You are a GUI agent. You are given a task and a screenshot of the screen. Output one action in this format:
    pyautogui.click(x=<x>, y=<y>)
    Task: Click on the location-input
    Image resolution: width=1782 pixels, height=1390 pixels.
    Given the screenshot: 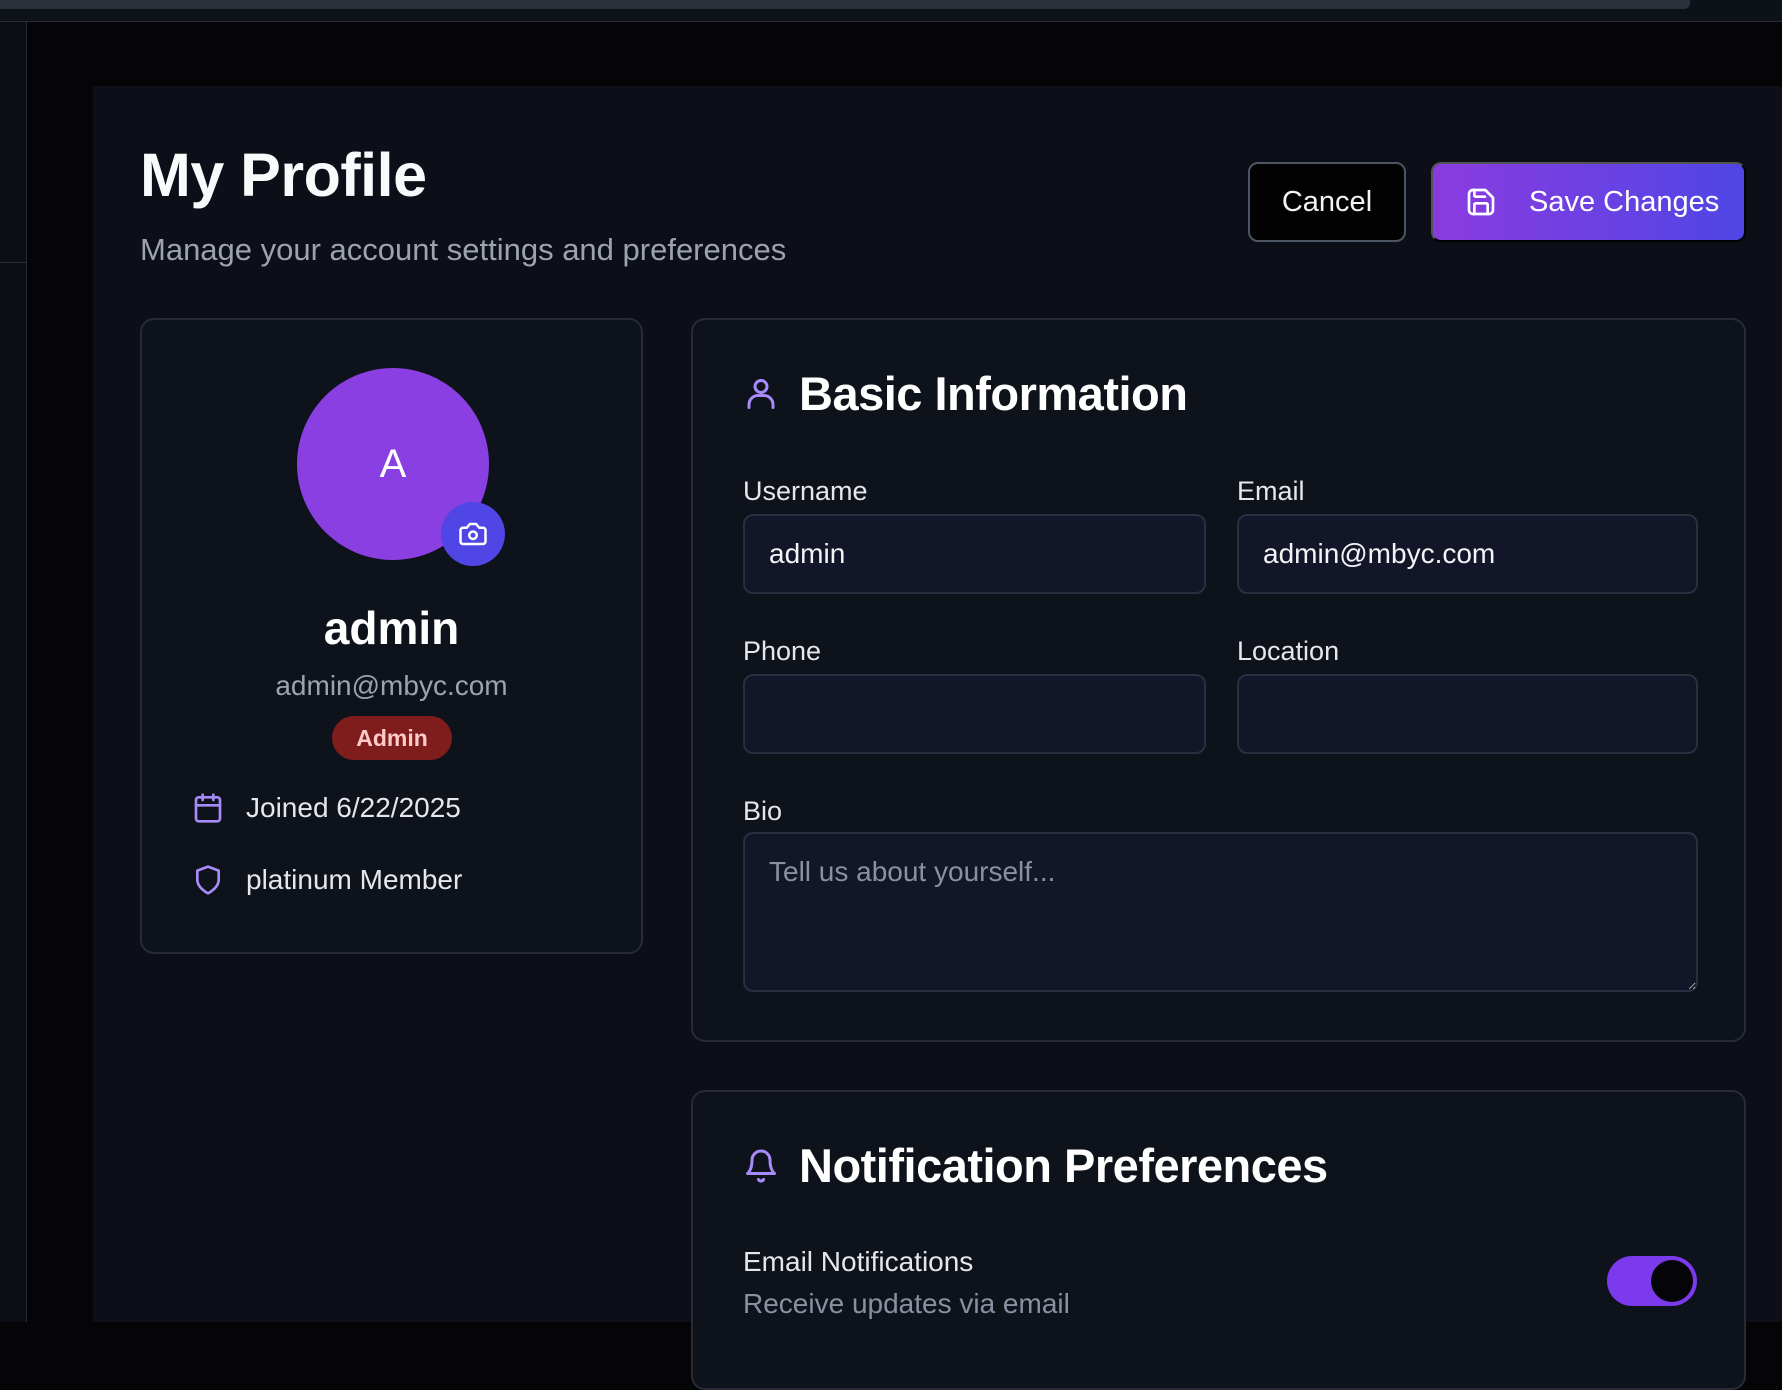 What is the action you would take?
    pyautogui.click(x=1467, y=714)
    